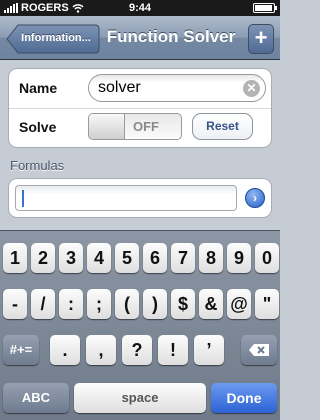 The height and width of the screenshot is (420, 320). I want to click on status-bar: ROGERS 9:44, so click(140, 8).